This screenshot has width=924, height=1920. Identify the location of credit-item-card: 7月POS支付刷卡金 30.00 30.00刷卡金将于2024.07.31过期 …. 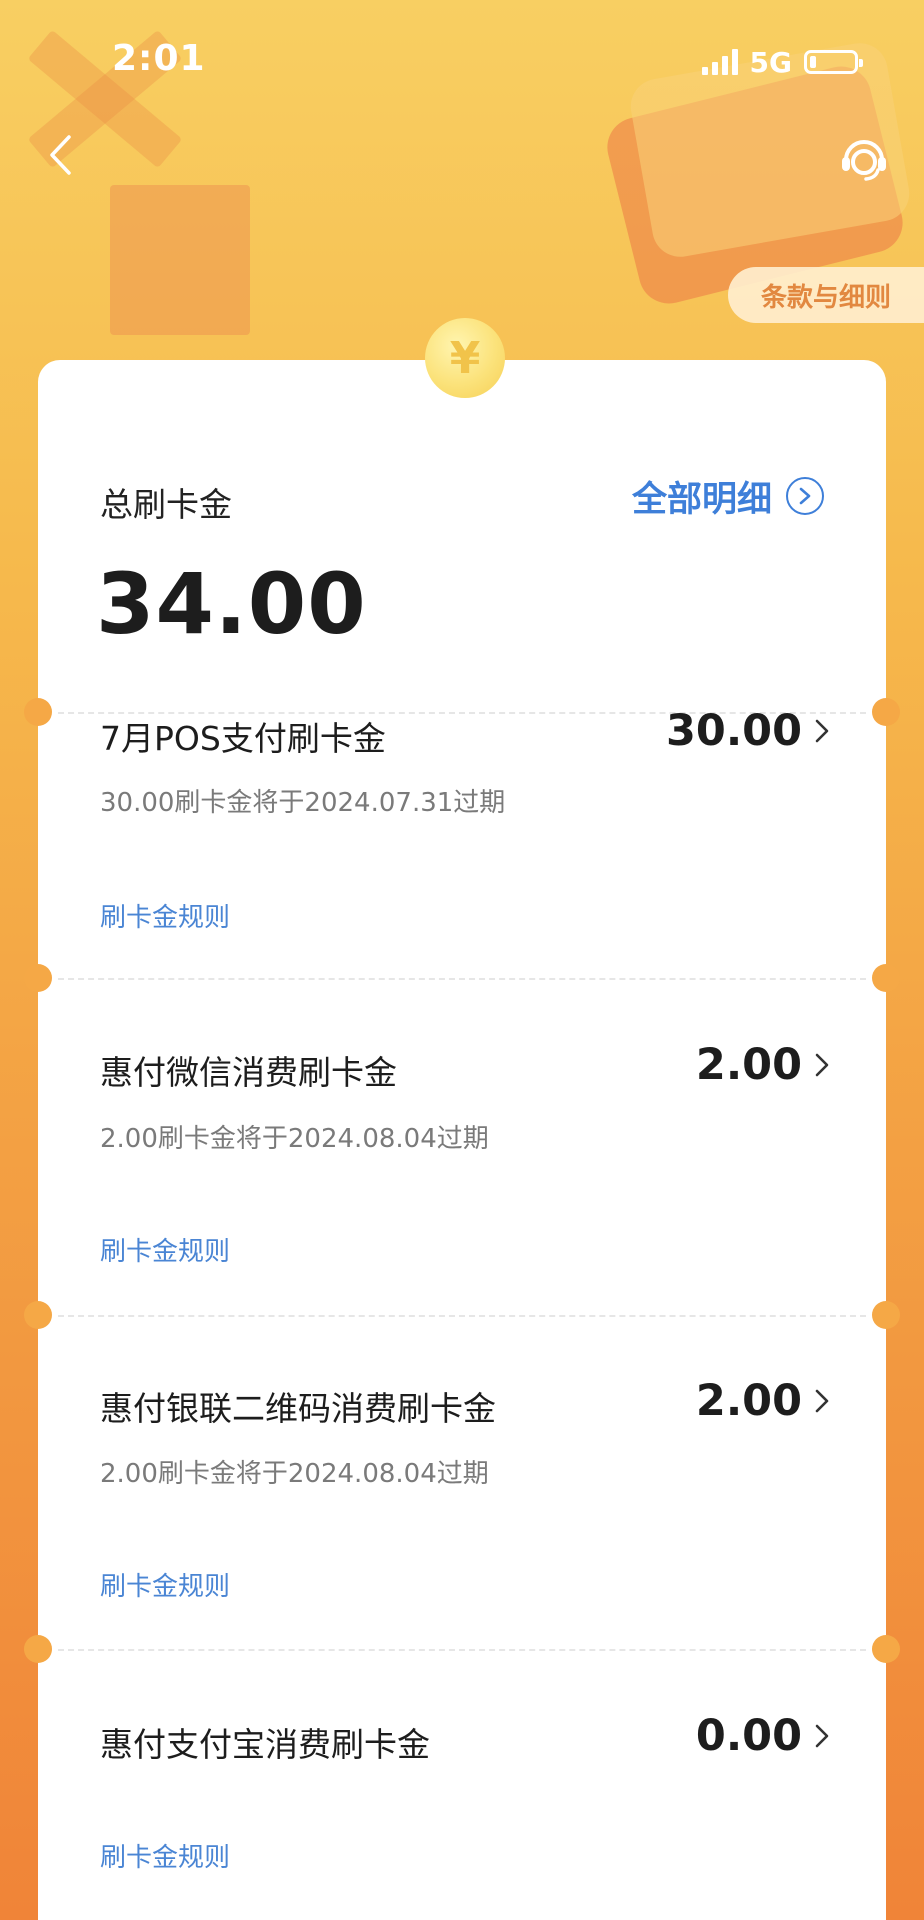
(462, 838).